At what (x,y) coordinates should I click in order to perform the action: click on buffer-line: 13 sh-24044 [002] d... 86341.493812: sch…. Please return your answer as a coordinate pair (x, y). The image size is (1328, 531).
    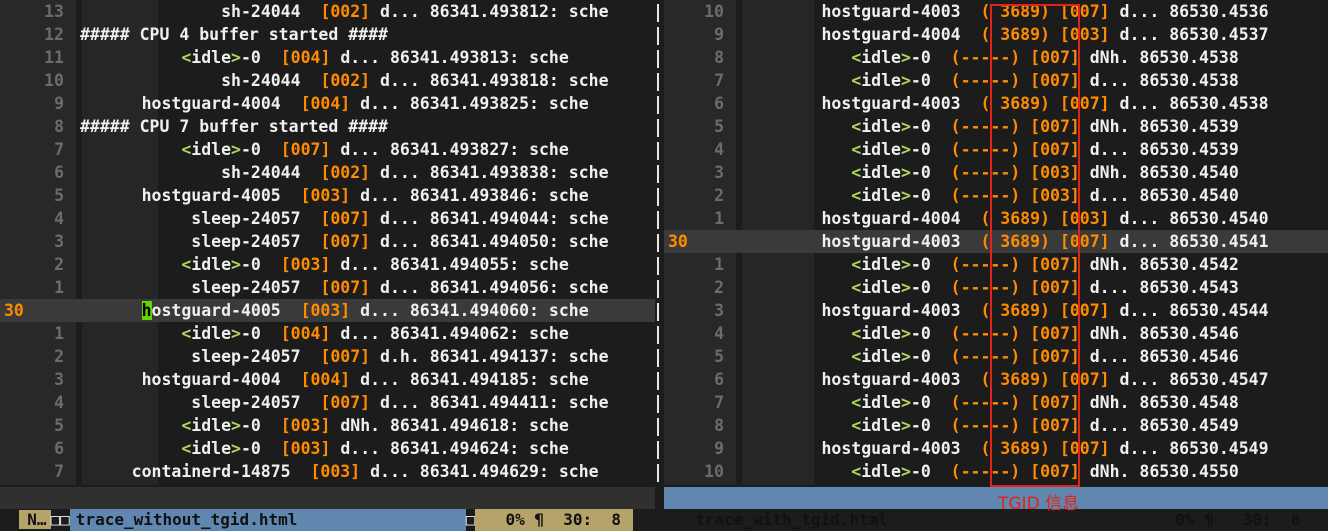
    Looking at the image, I should click on (327, 11).